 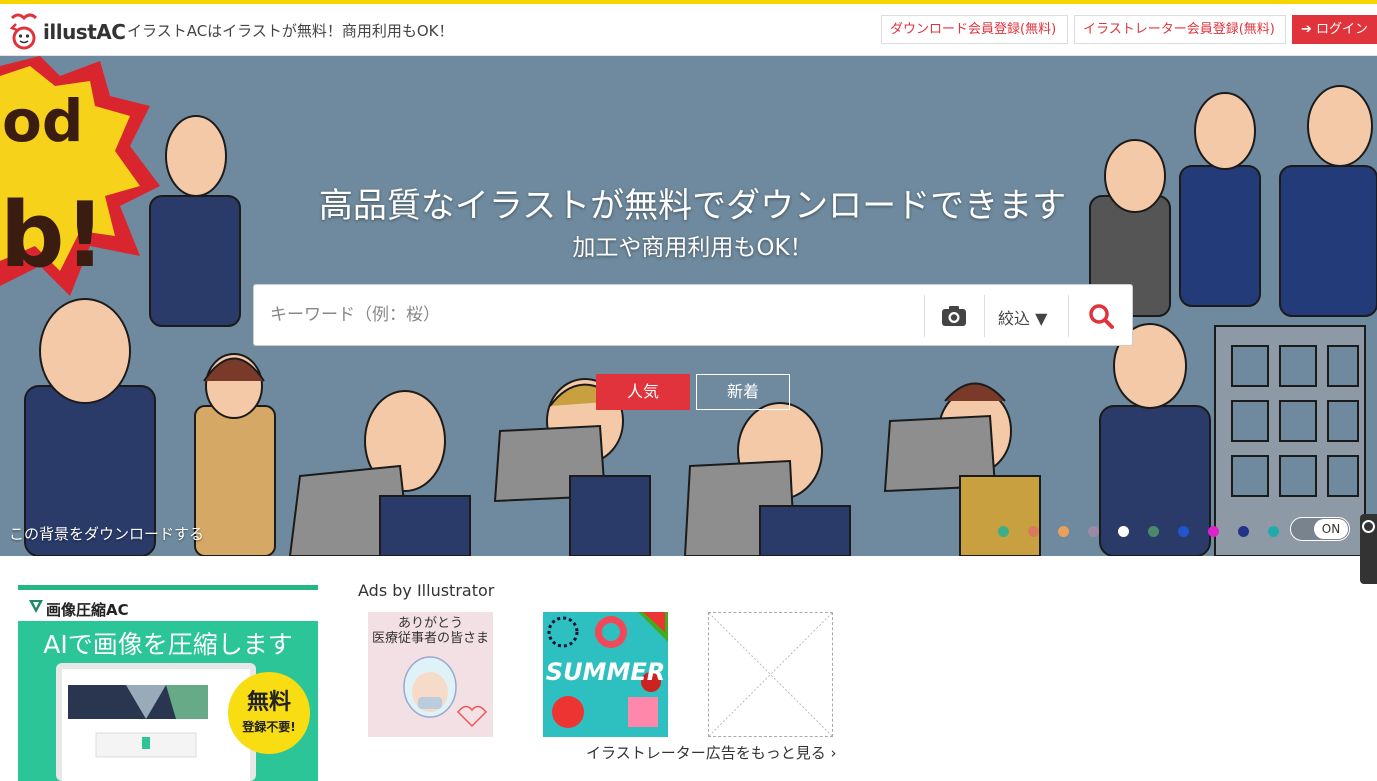 I want to click on camera-icon, so click(x=954, y=316).